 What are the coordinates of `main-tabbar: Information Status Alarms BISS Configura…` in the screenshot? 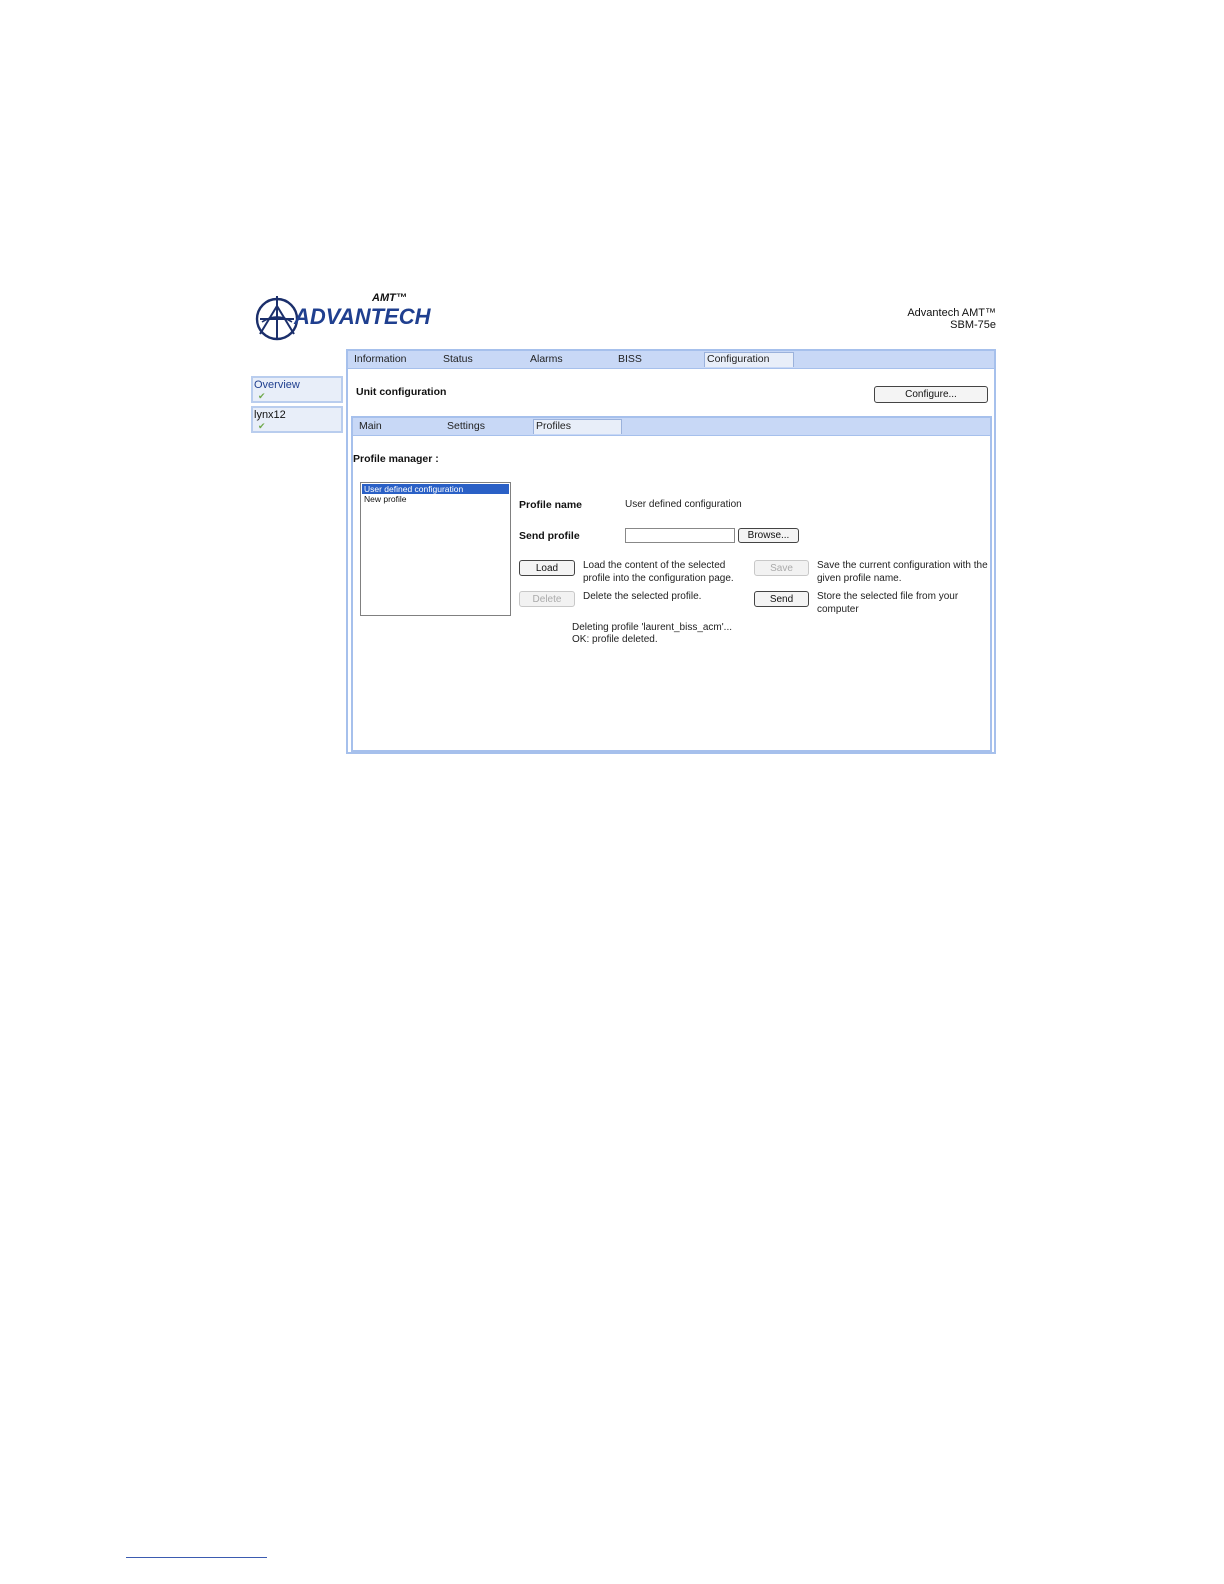 It's located at (671, 360).